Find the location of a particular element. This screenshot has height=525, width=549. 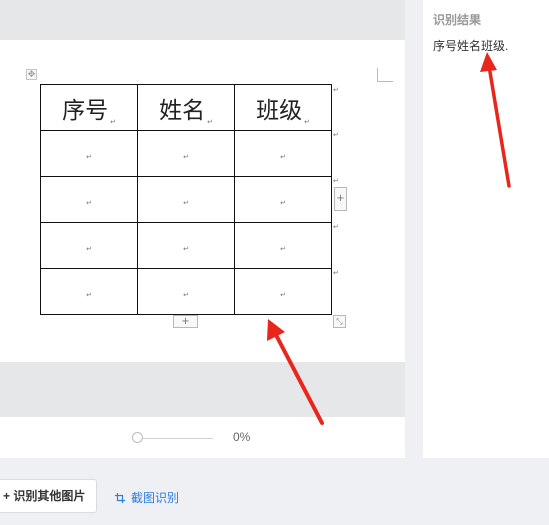

header-text-class: 班级 is located at coordinates (279, 110).